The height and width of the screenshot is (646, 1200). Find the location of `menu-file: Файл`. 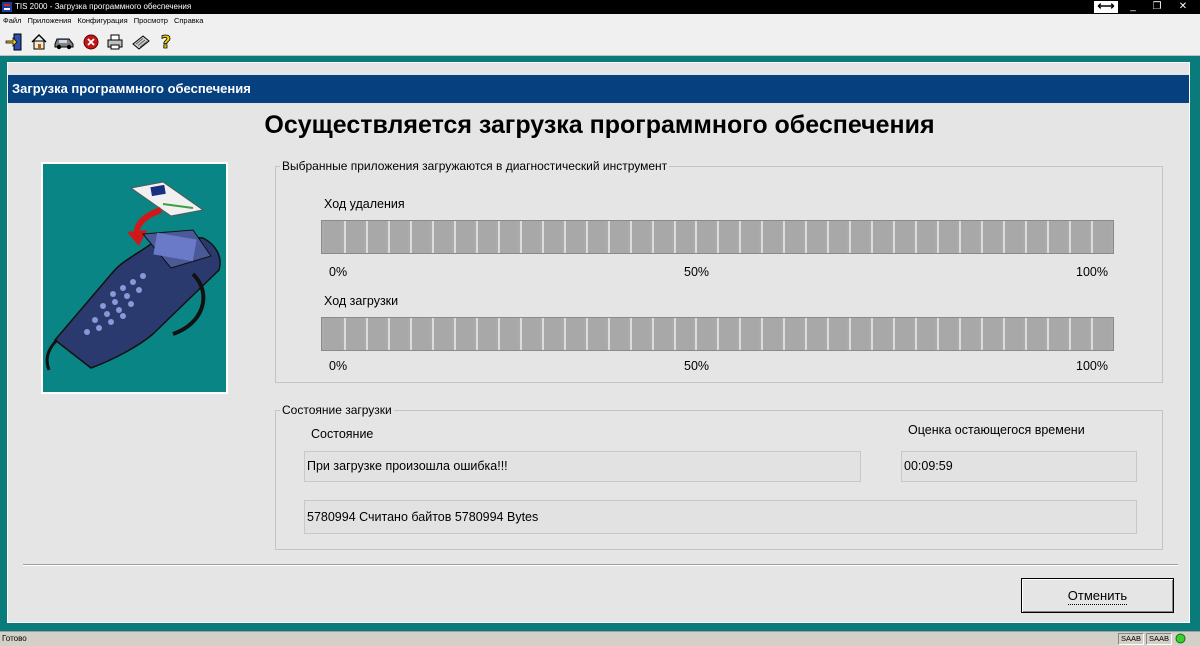

menu-file: Файл is located at coordinates (12, 21).